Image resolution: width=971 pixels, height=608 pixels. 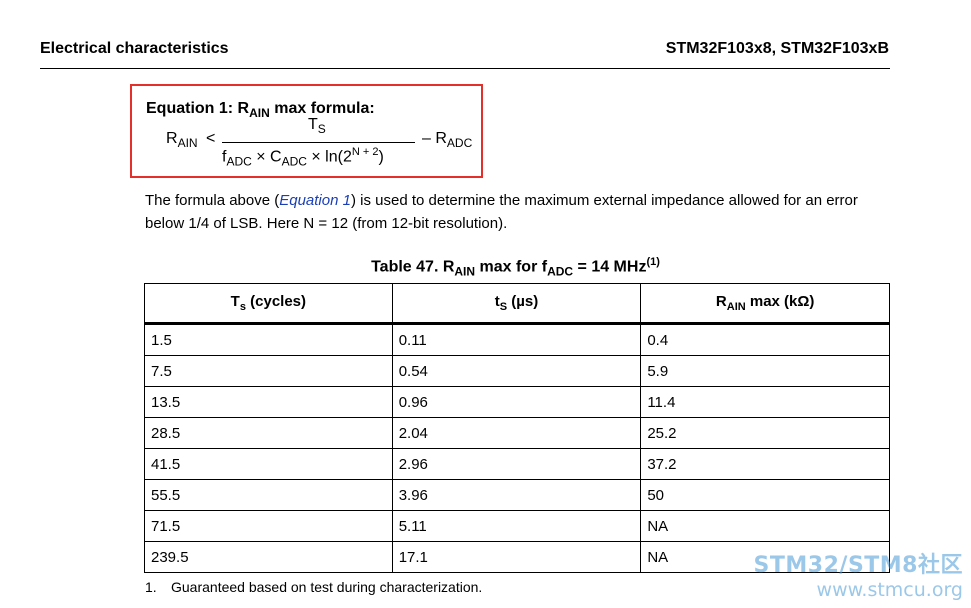 I want to click on cell-ts-us: 0.11, so click(x=516, y=339).